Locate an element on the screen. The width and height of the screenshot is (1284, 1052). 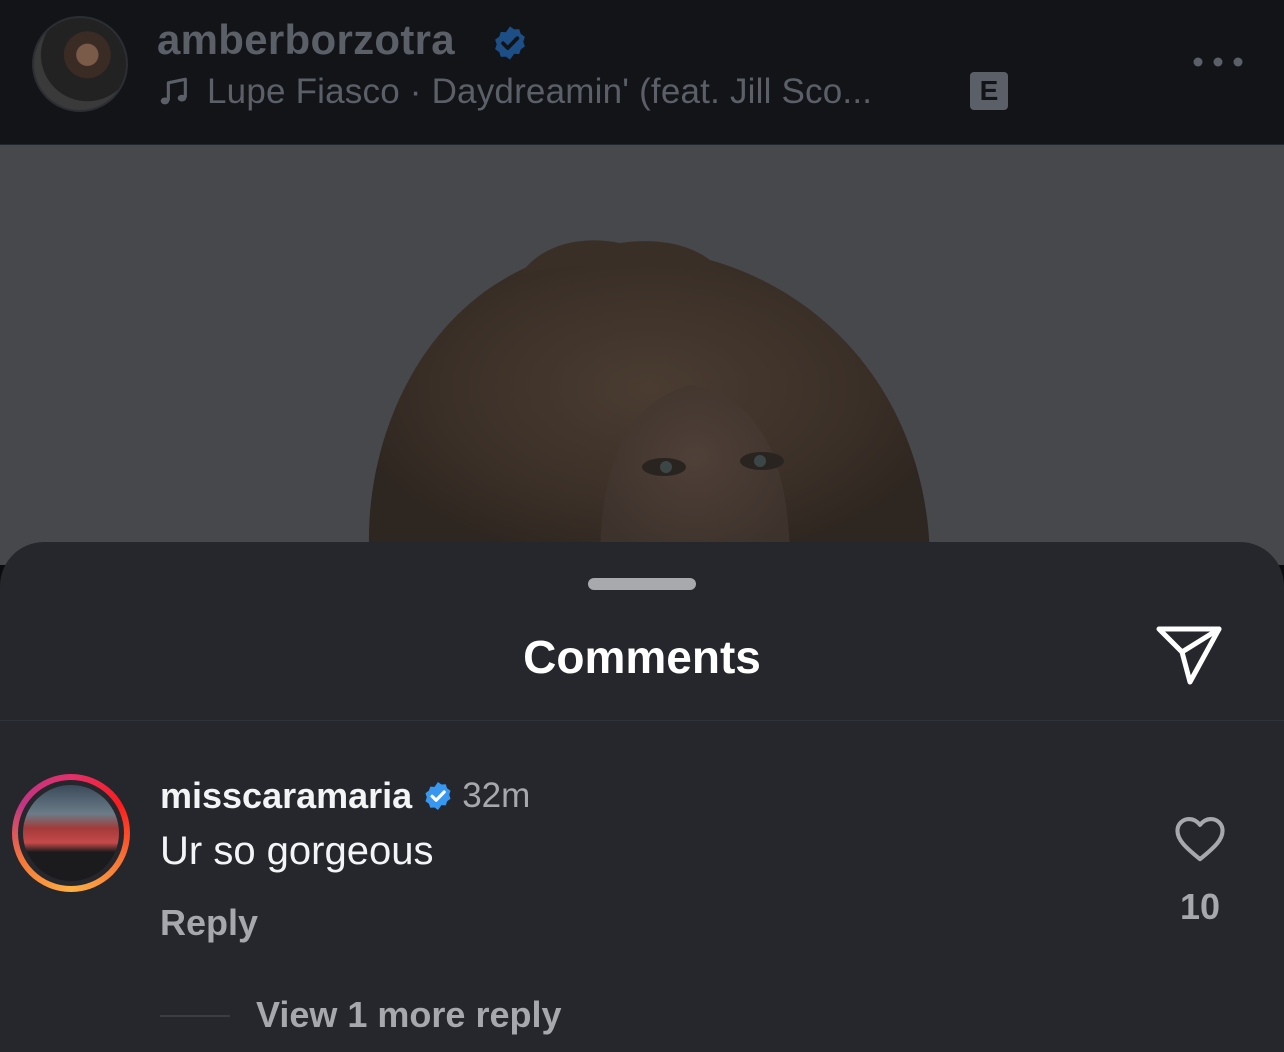
heart-icon is located at coordinates (1200, 839).